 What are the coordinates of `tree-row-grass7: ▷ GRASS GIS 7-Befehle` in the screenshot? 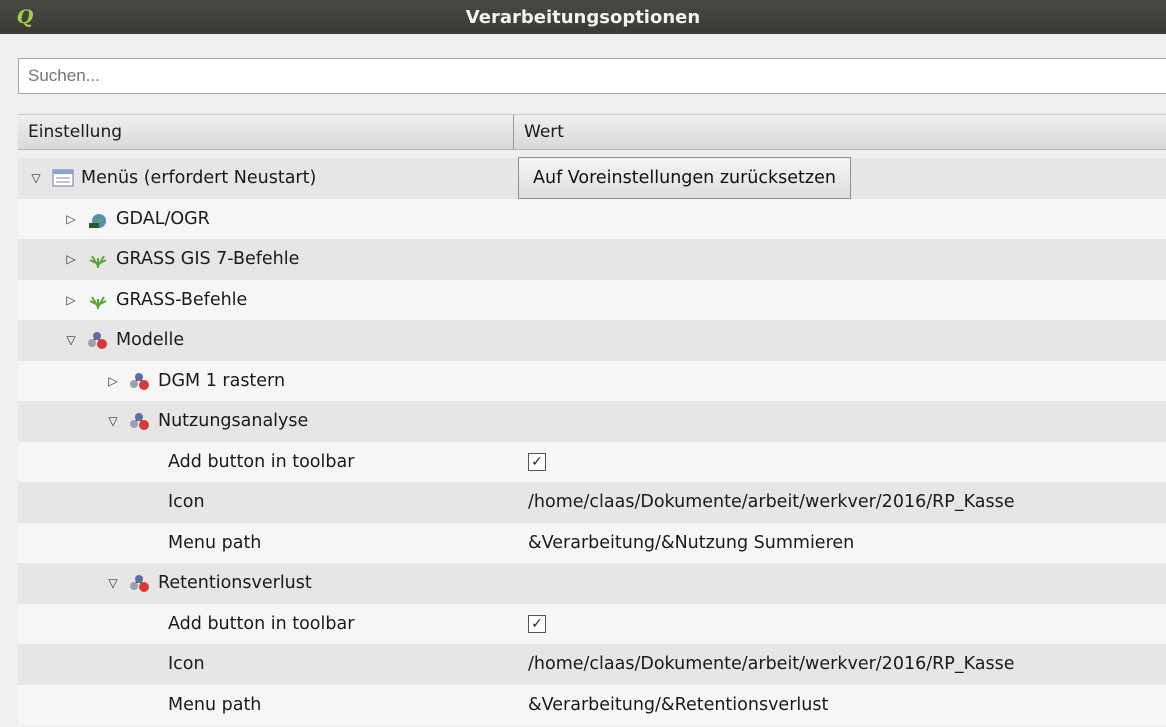 It's located at (592, 259).